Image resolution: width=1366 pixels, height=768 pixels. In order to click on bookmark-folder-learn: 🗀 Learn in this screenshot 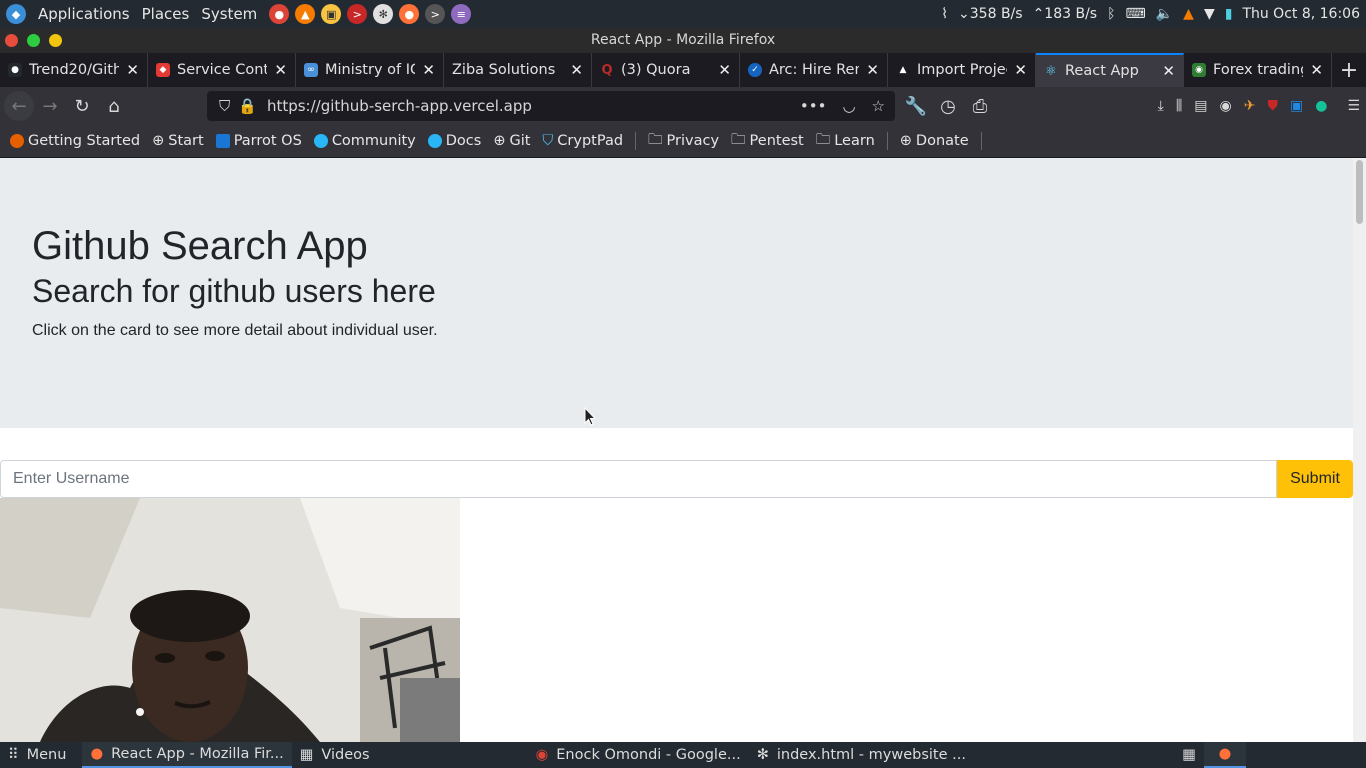, I will do `click(845, 141)`.